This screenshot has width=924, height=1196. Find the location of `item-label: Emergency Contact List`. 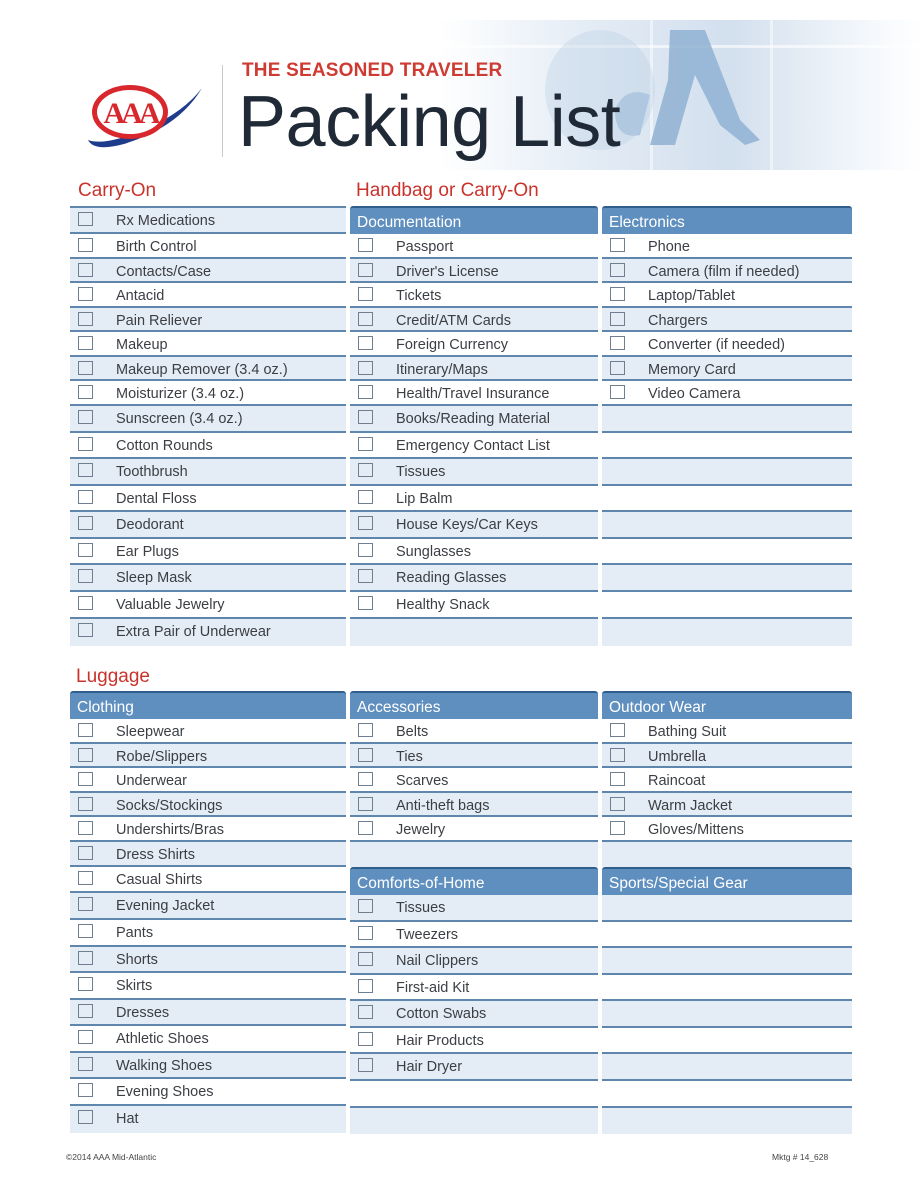

item-label: Emergency Contact List is located at coordinates (473, 445).